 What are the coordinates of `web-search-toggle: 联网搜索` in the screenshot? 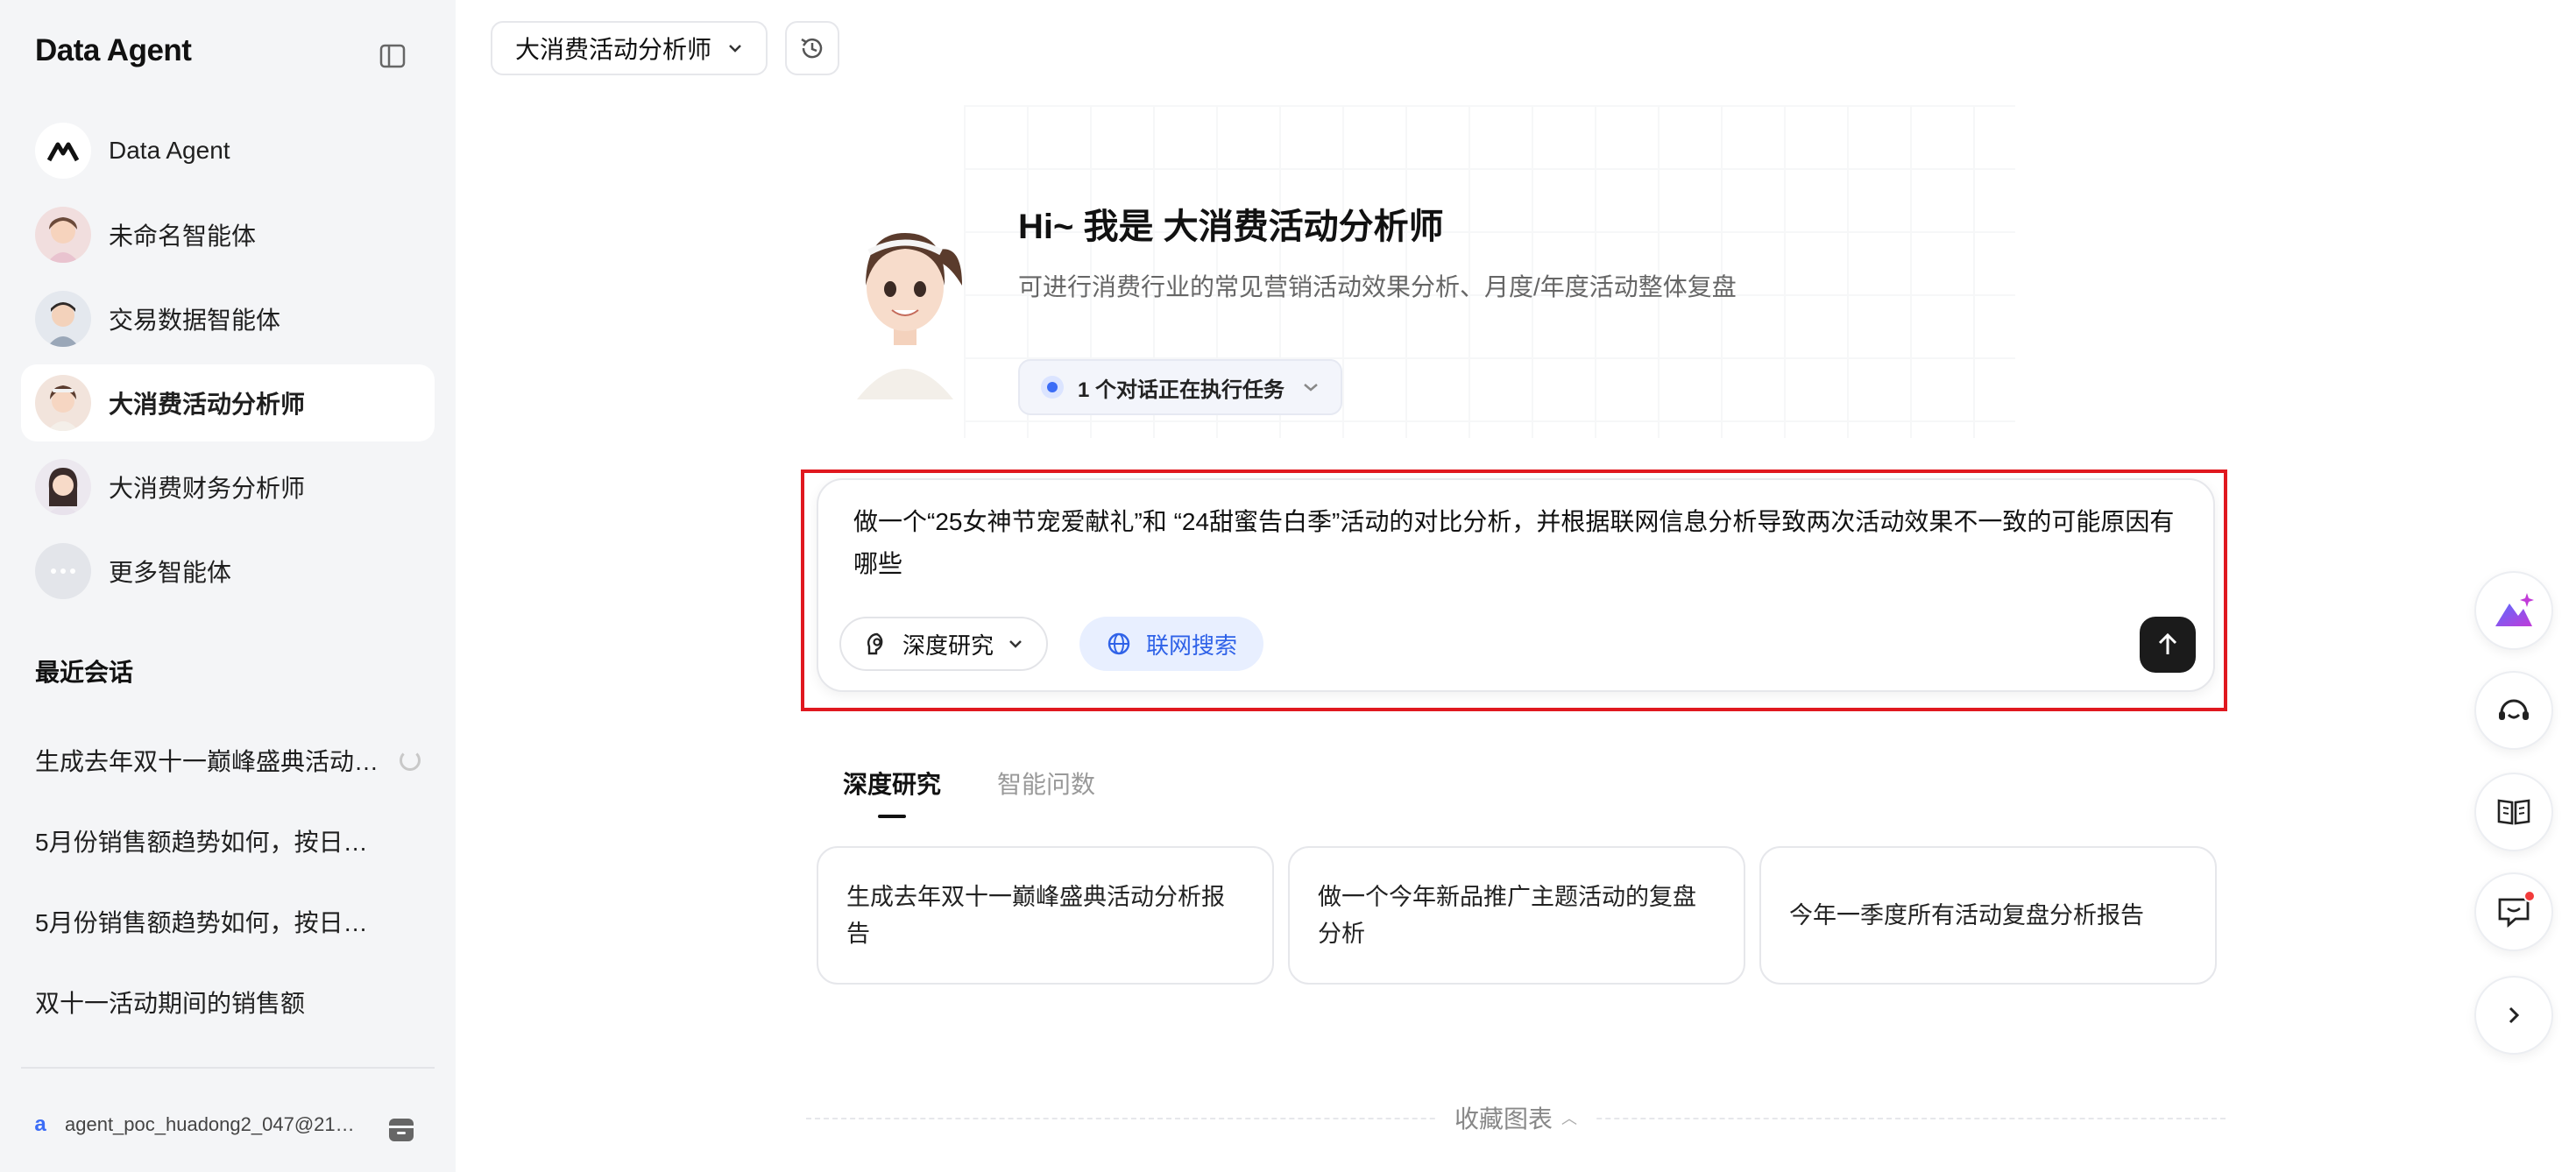 It's located at (1171, 644).